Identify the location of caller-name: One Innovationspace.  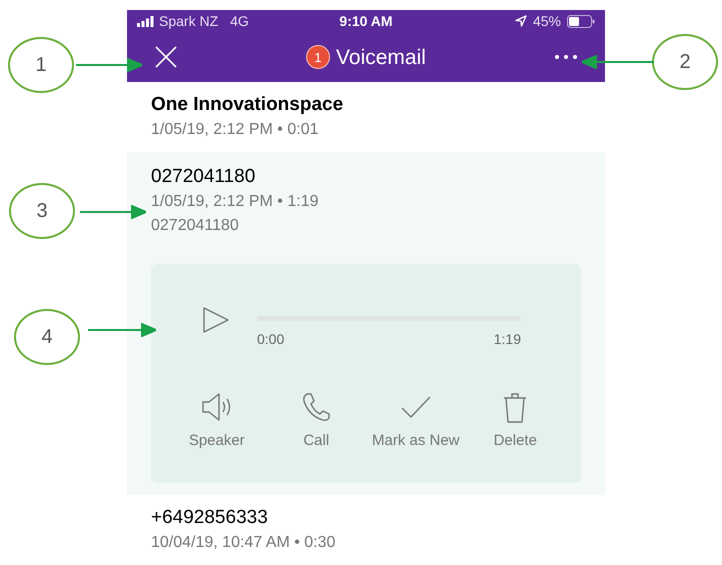
(247, 105).